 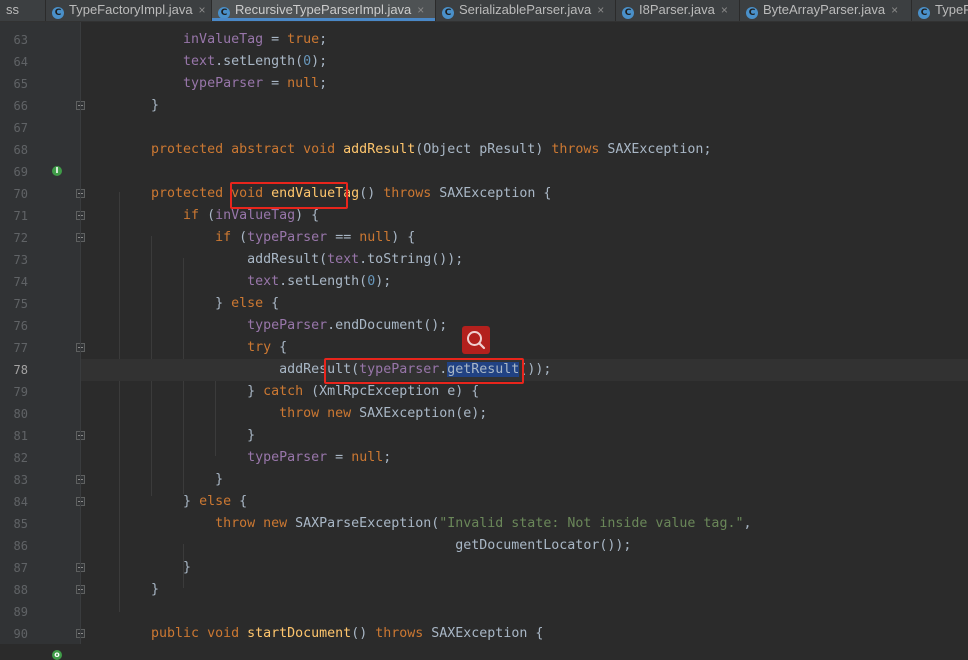 What do you see at coordinates (57, 655) in the screenshot?
I see `override-marker-icon: o` at bounding box center [57, 655].